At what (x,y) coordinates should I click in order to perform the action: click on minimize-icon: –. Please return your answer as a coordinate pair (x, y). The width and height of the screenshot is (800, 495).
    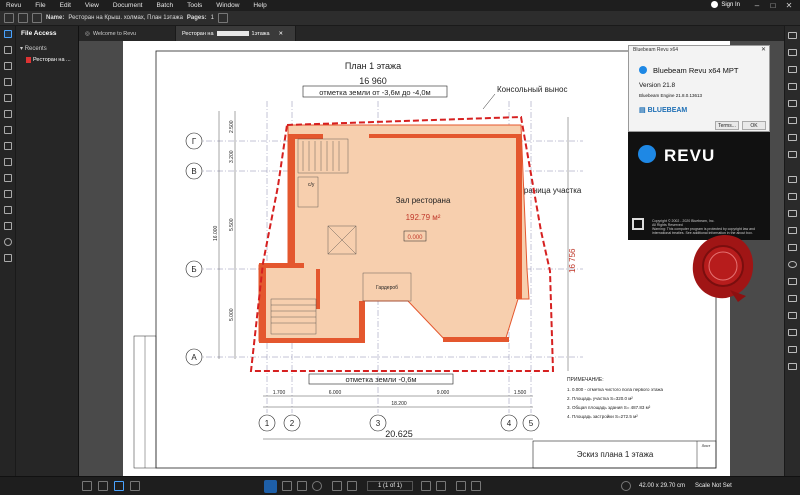
    Looking at the image, I should click on (757, 5).